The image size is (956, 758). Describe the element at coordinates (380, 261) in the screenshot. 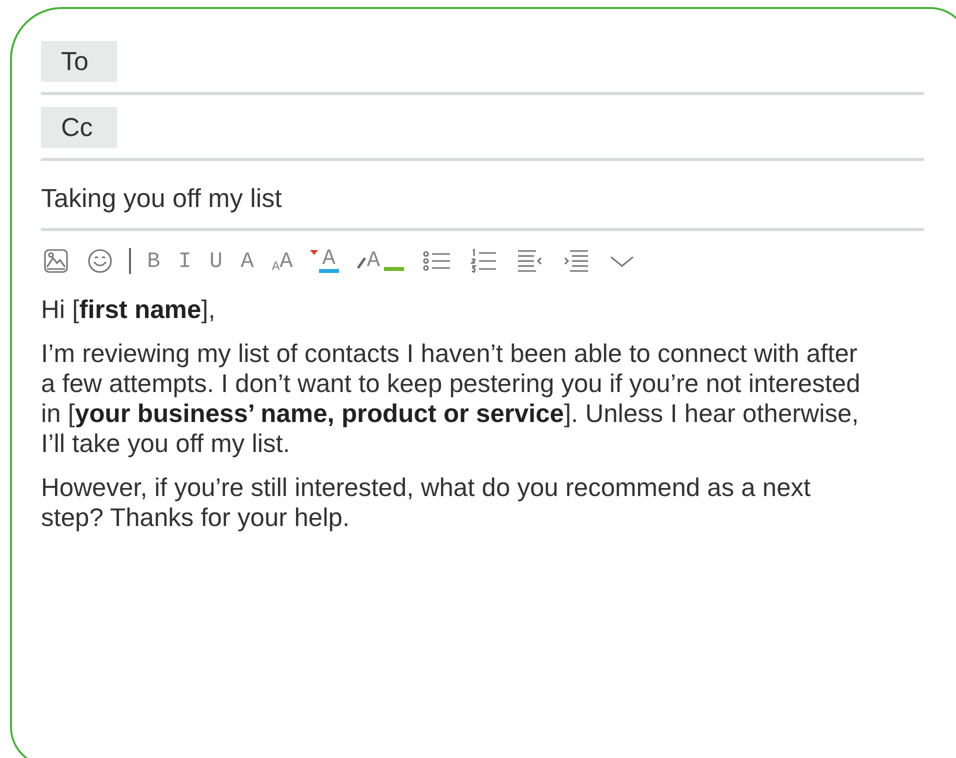

I see `highlight-button: A` at that location.